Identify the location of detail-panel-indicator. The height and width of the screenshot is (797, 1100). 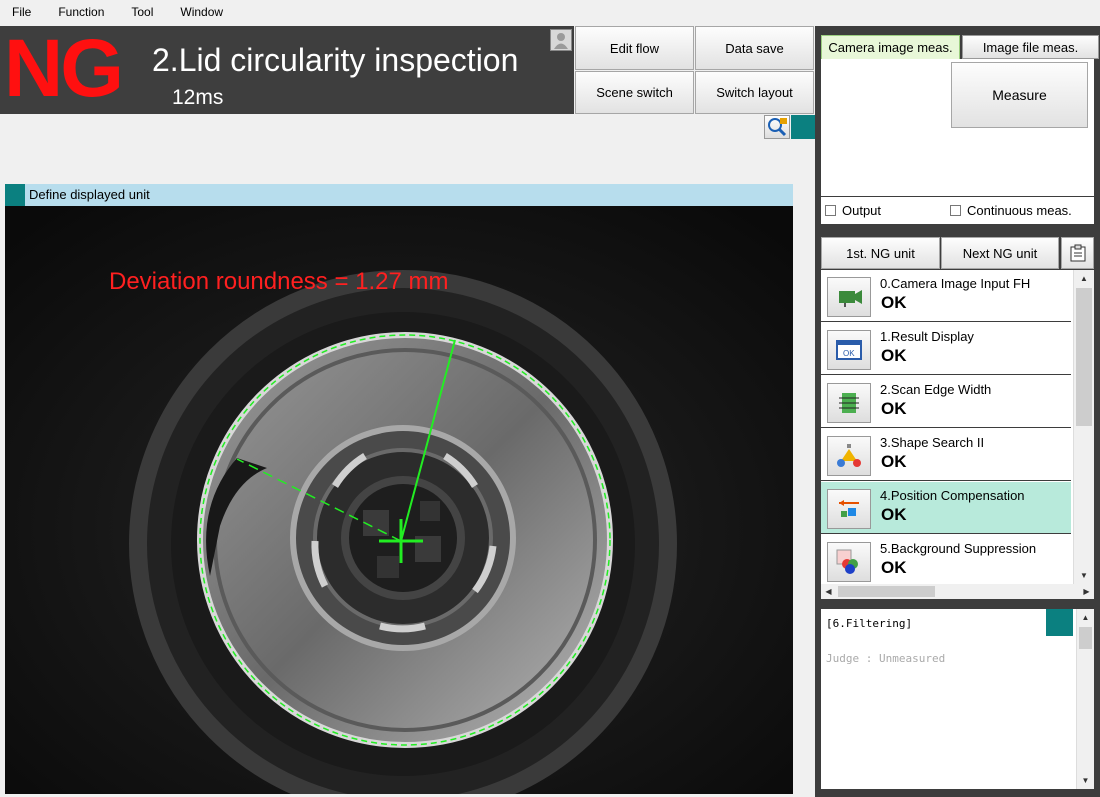
(1059, 622).